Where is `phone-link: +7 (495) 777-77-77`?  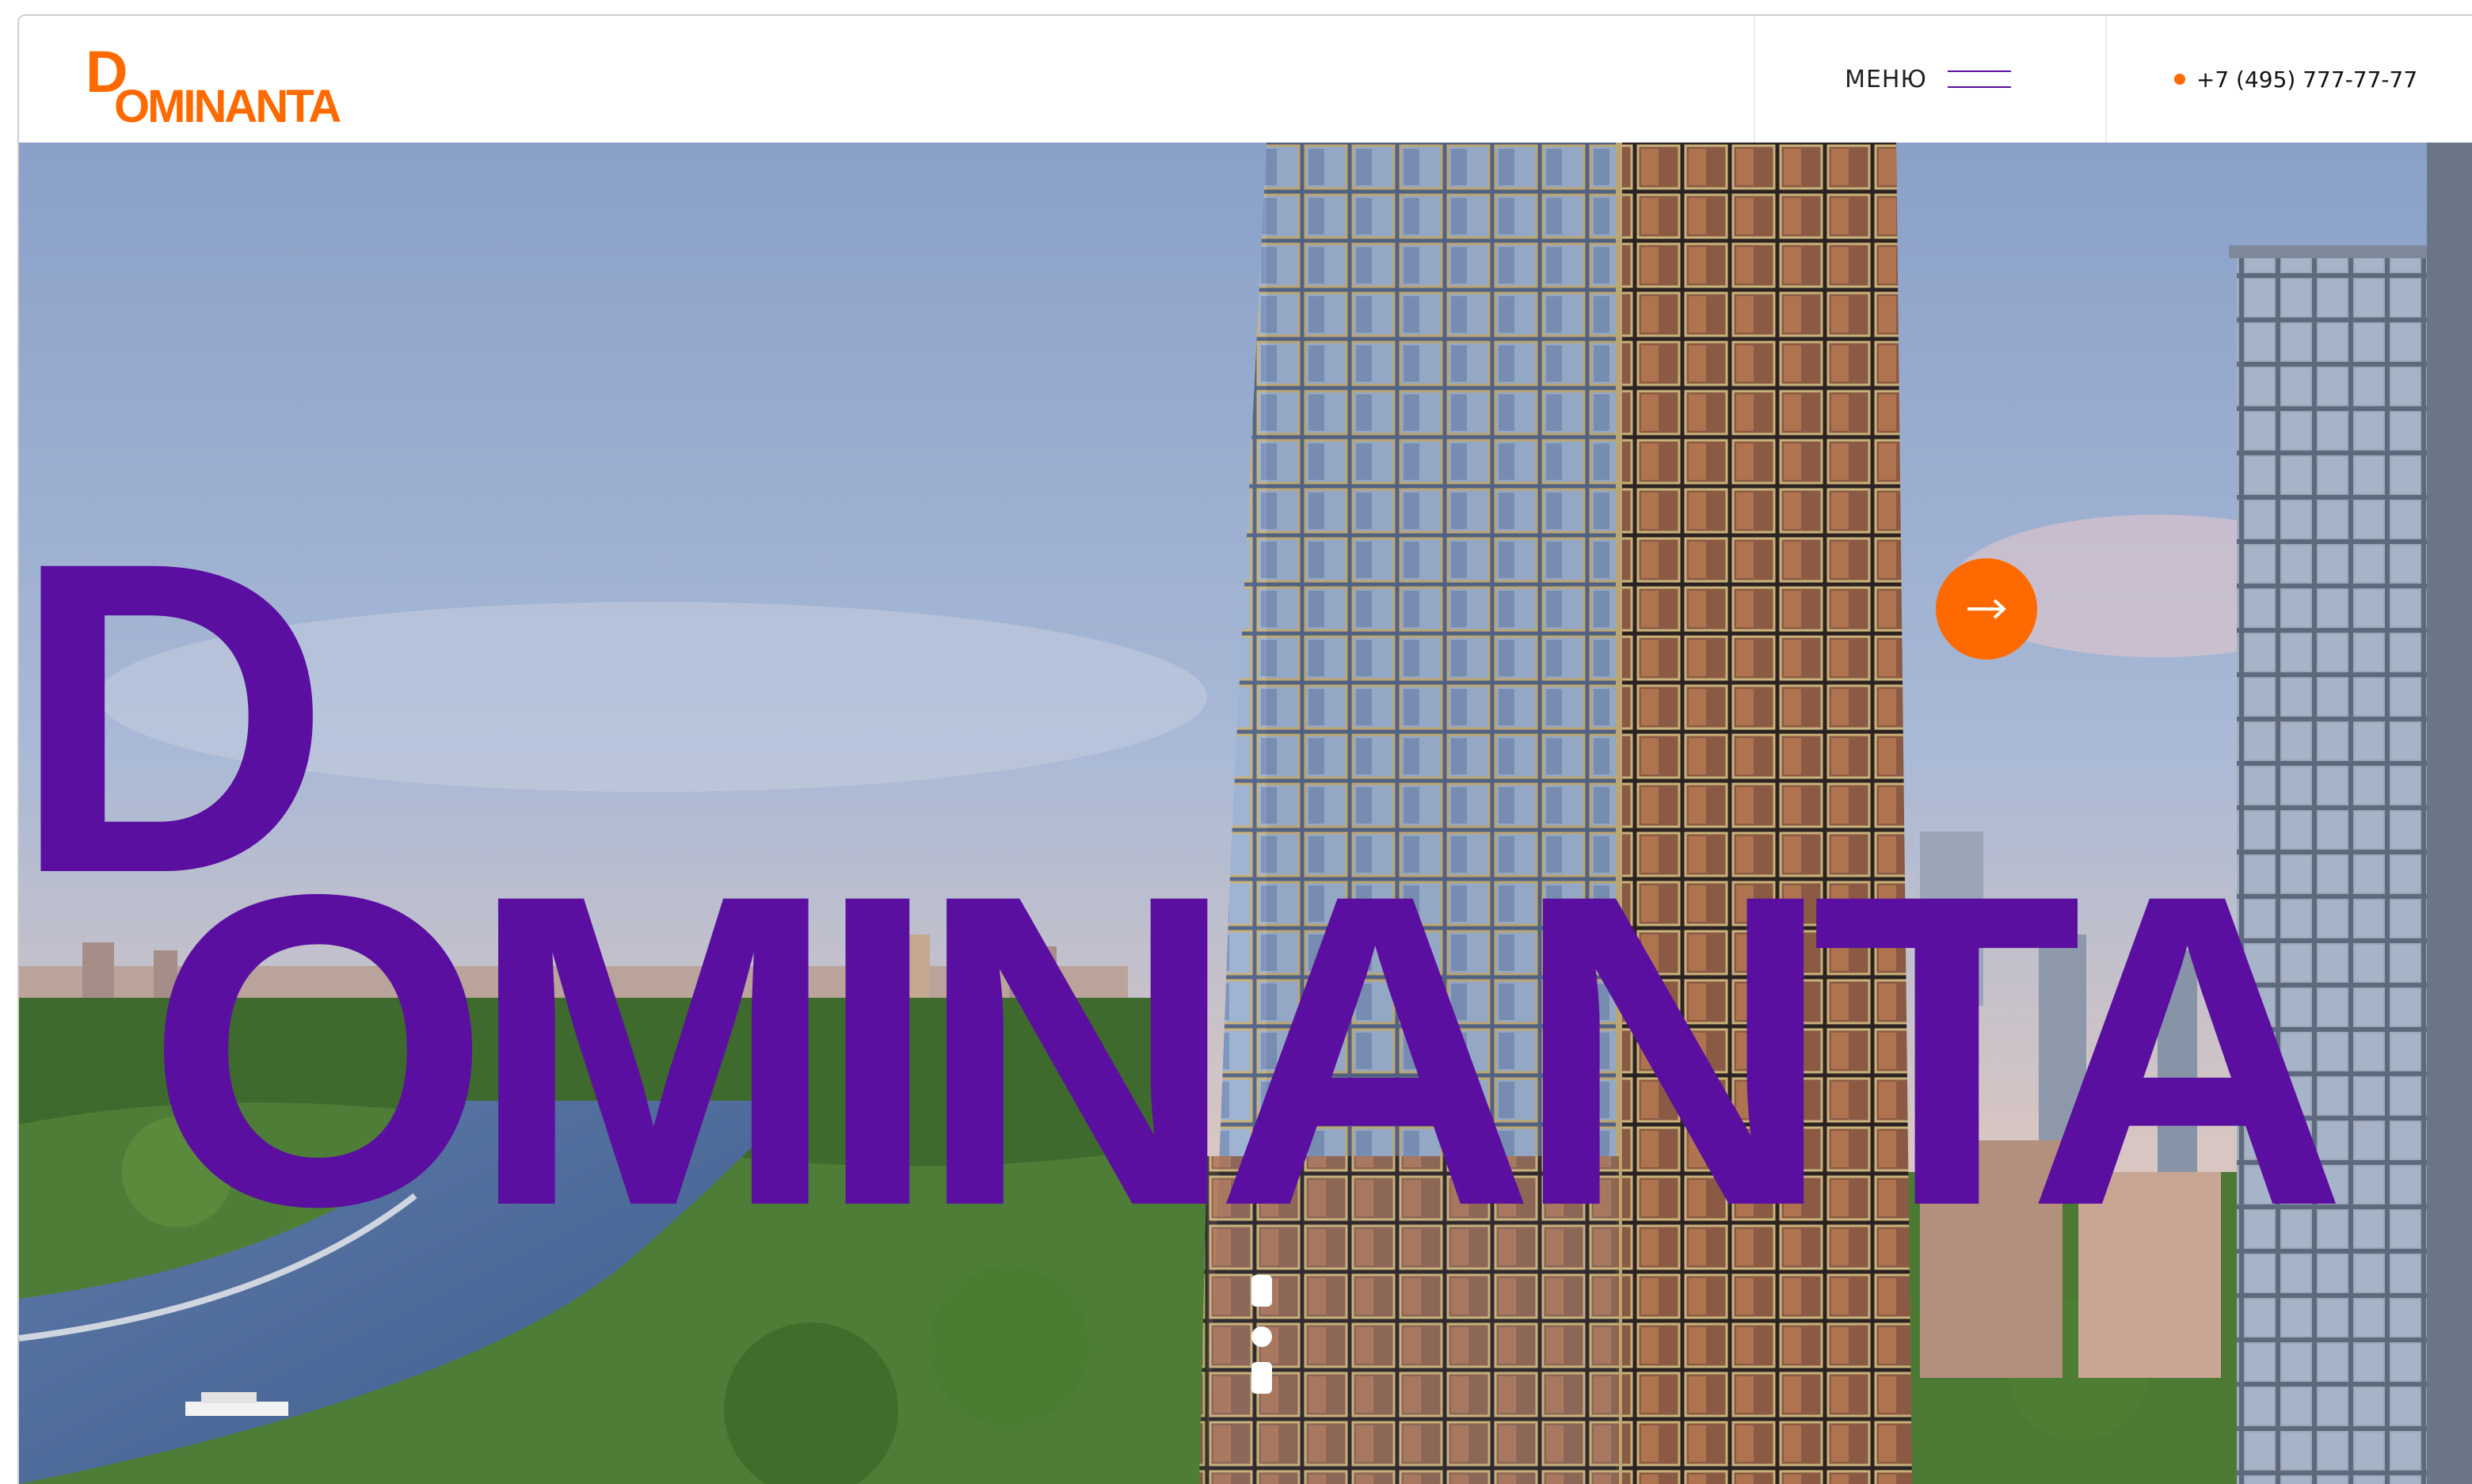 phone-link: +7 (495) 777-77-77 is located at coordinates (2295, 80).